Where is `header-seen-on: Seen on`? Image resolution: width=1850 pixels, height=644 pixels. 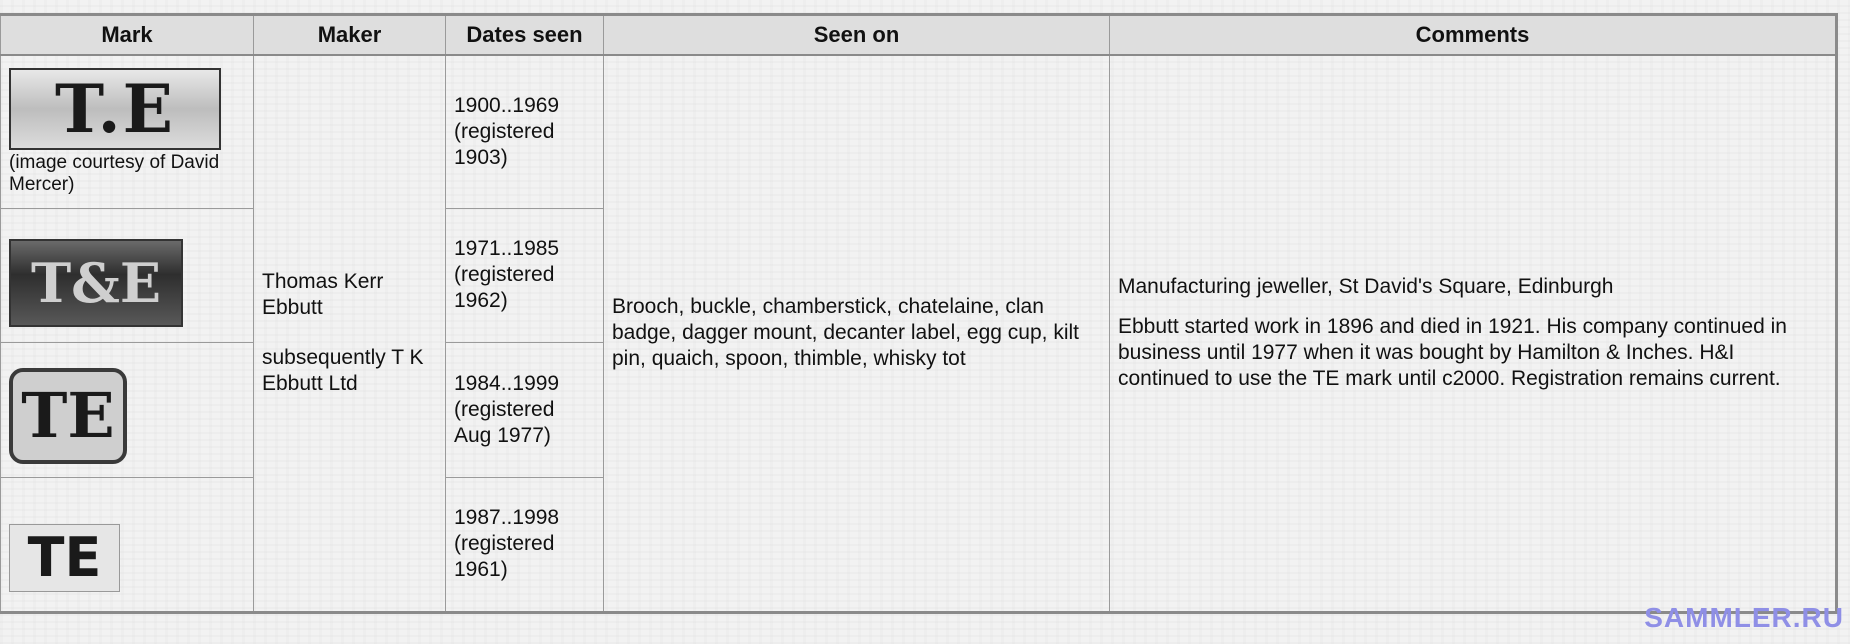
header-seen-on: Seen on is located at coordinates (856, 35).